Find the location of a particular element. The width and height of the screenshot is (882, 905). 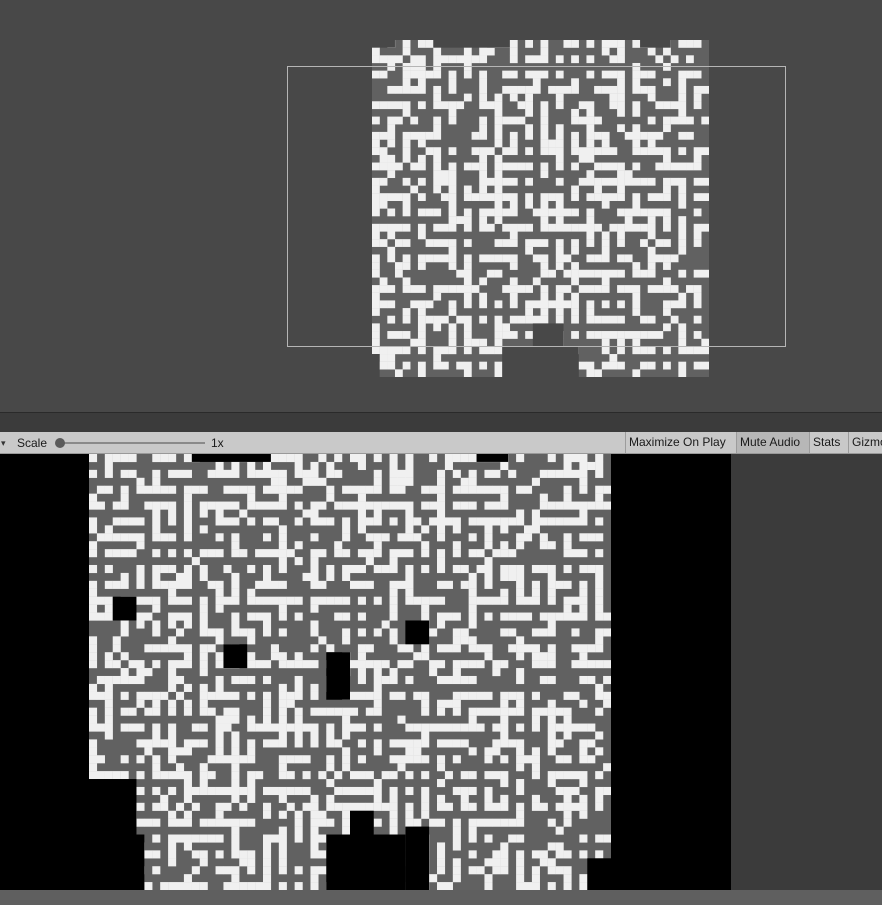

dropdown-arrow-icon: ▾ is located at coordinates (3, 443).